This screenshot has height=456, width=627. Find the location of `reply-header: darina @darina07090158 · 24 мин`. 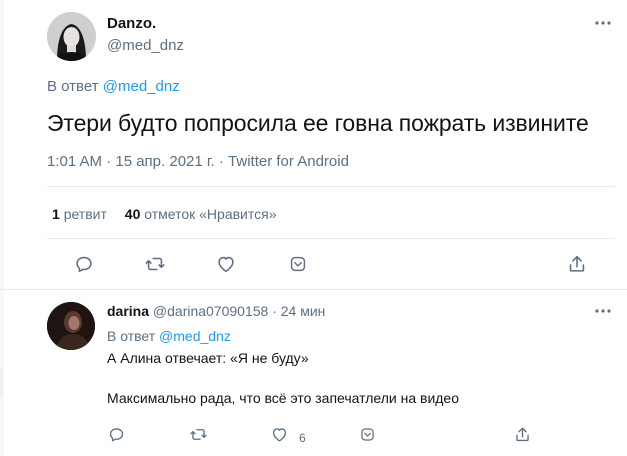

reply-header: darina @darina07090158 · 24 мин is located at coordinates (216, 311).